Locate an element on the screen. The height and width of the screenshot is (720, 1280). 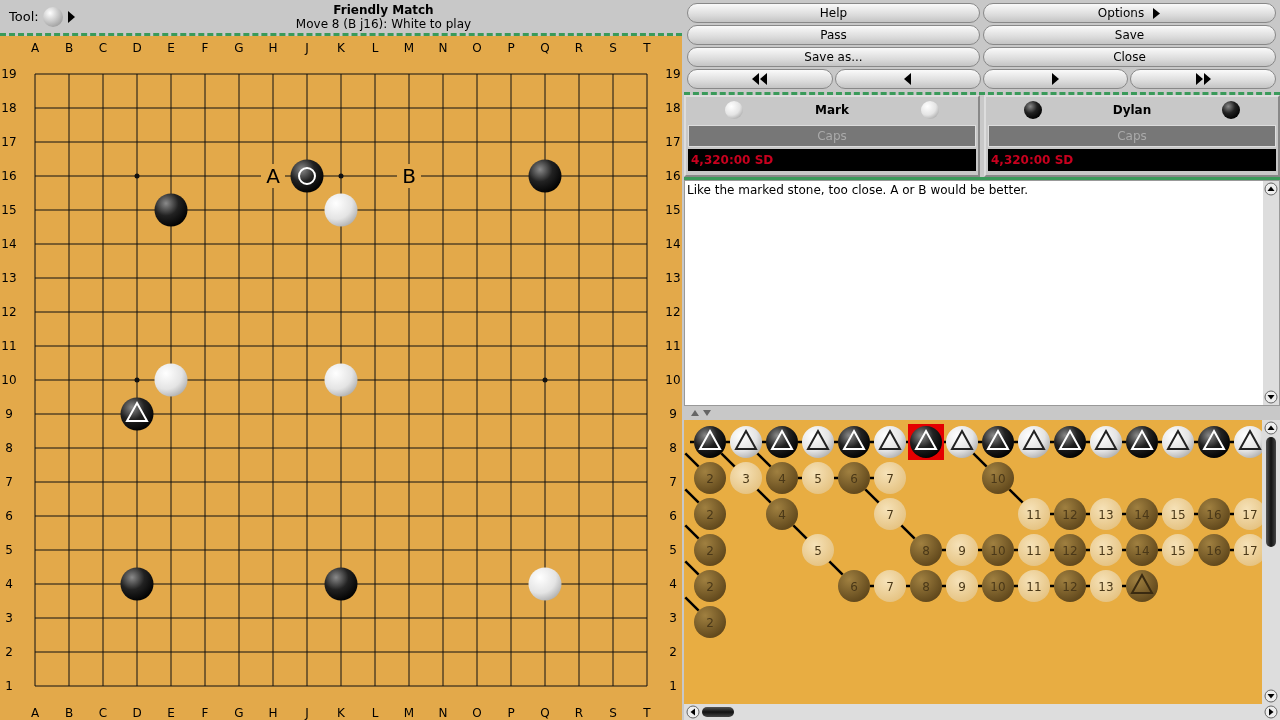
tool-label: Tool: is located at coordinates (24, 16).